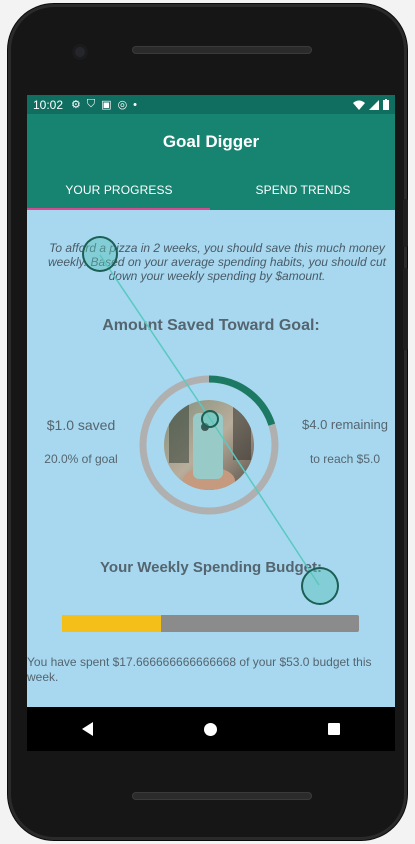  Describe the element at coordinates (100, 254) in the screenshot. I see `touch-point-start` at that location.